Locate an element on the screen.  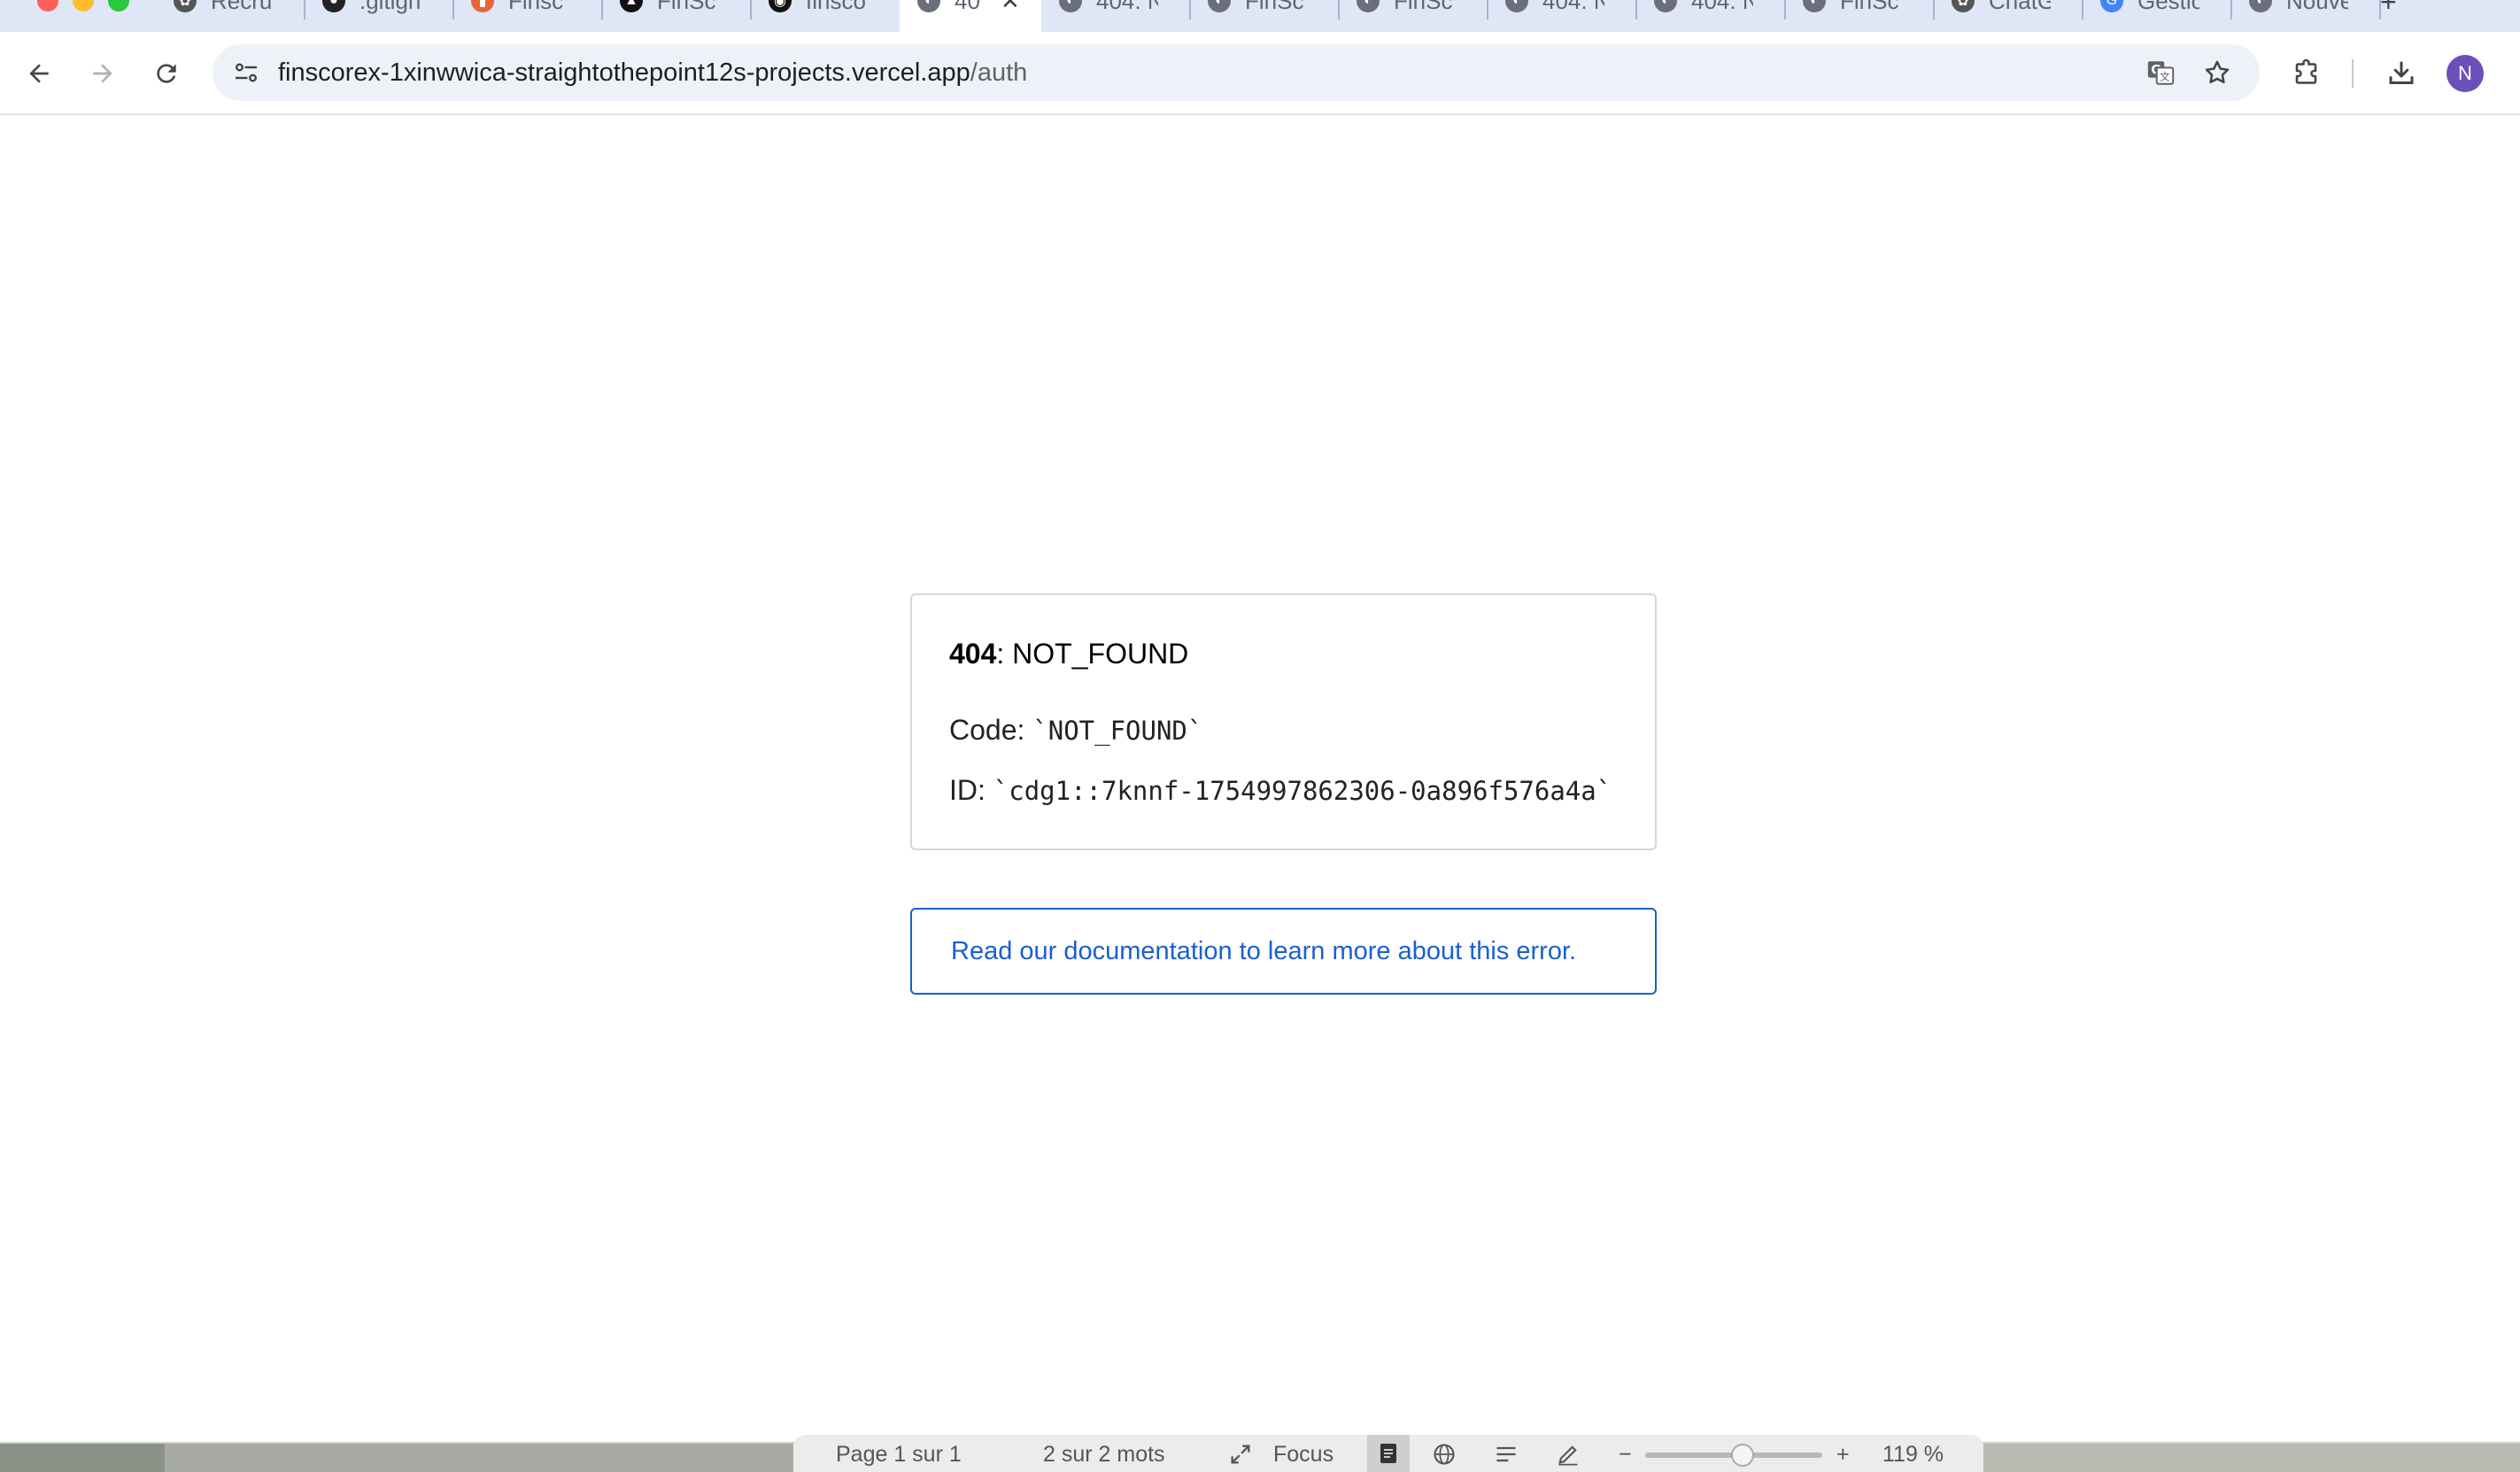
error-heading: 404: NOT_FOUND is located at coordinates (1068, 654).